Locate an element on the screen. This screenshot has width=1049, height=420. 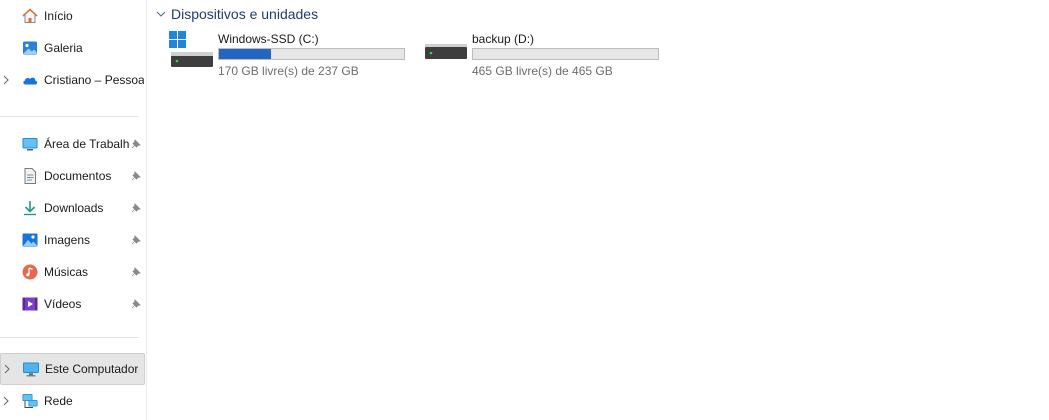
group-header-devices: Dispositivos e unidades is located at coordinates (236, 14).